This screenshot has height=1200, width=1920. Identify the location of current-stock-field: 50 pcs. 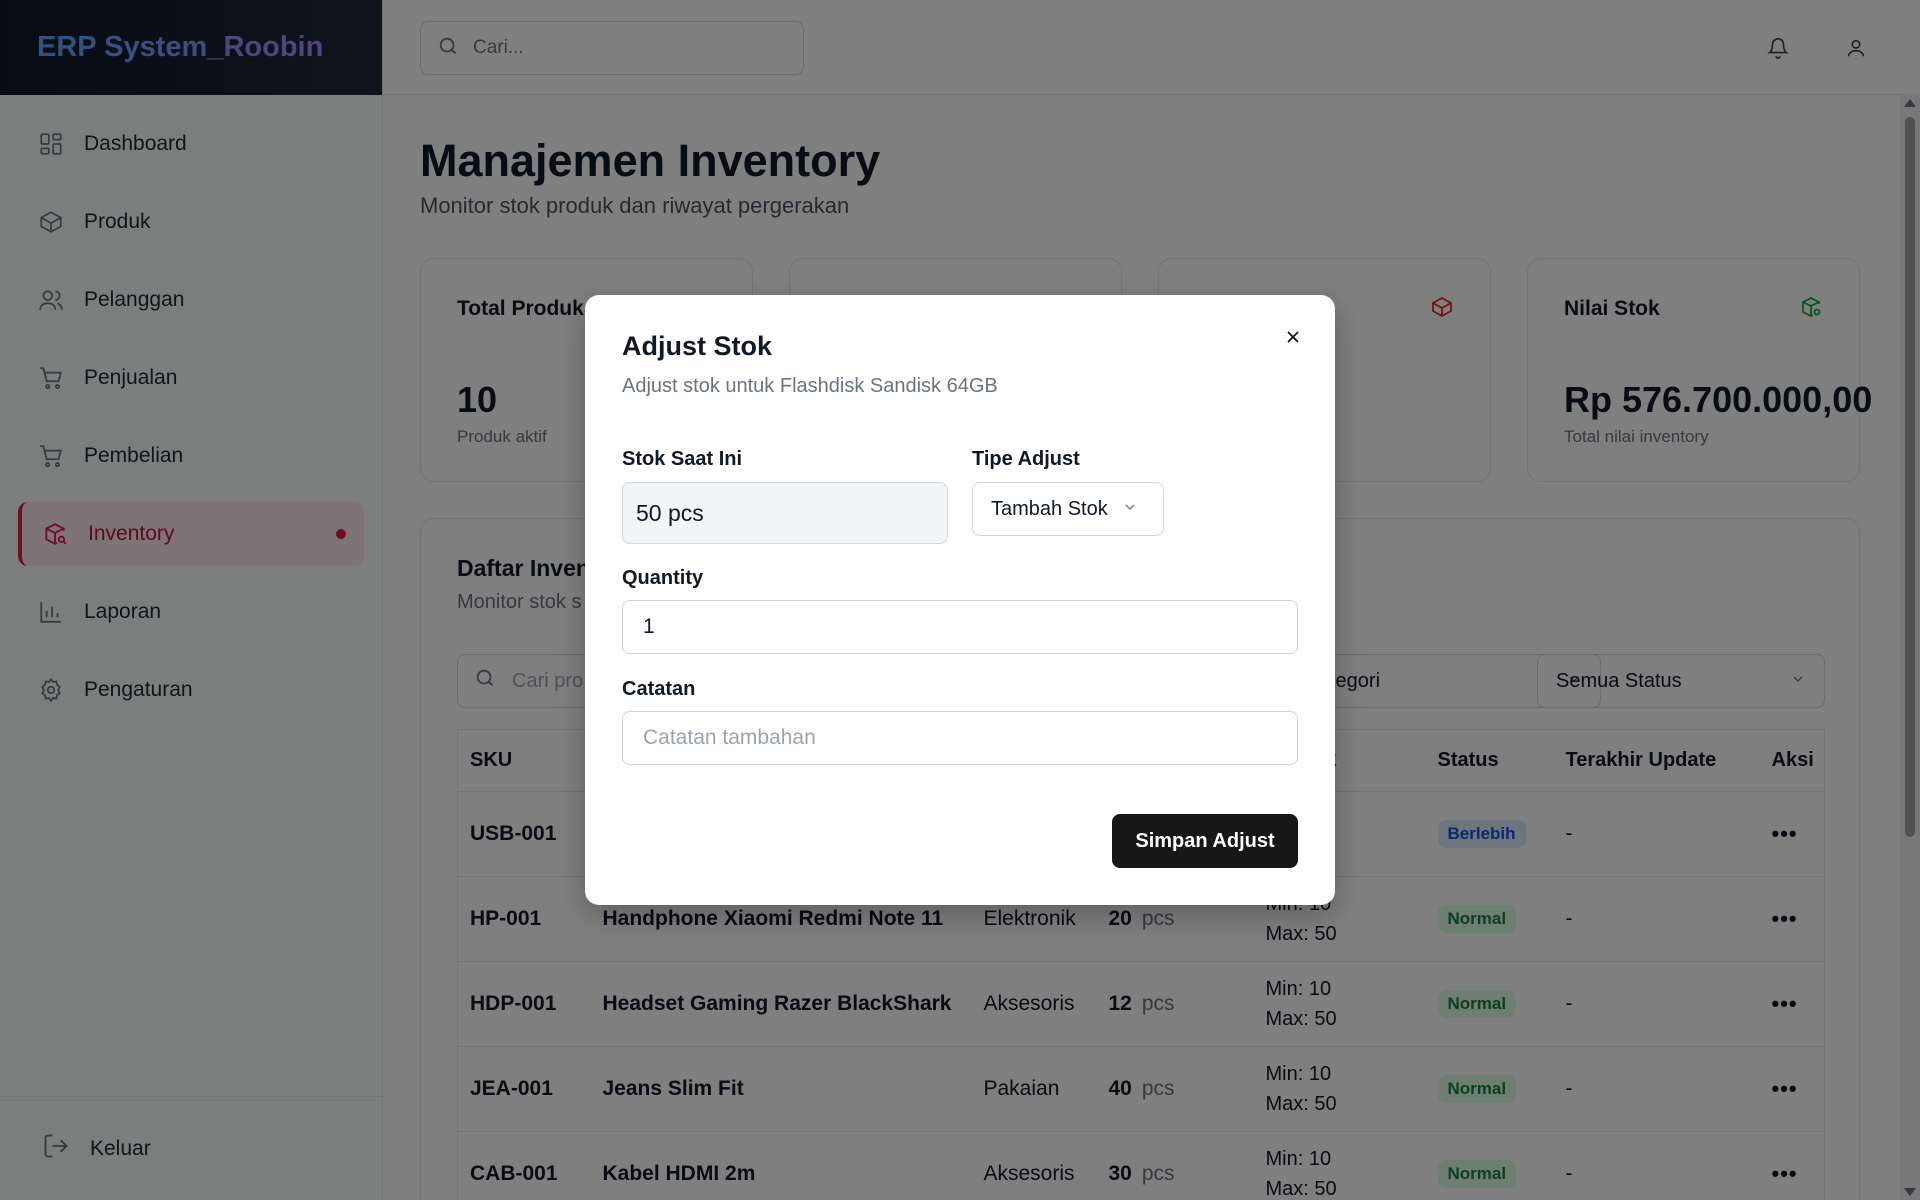
(785, 513).